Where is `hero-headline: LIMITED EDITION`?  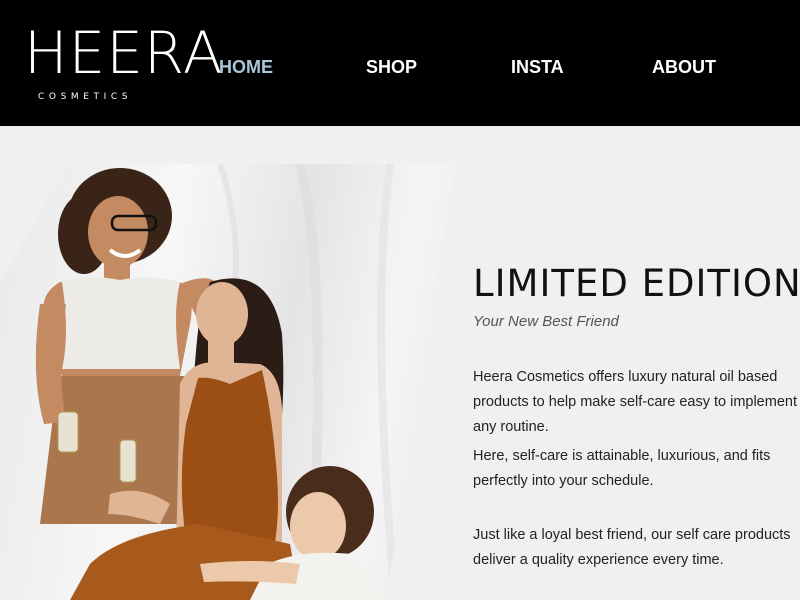 hero-headline: LIMITED EDITION is located at coordinates (636, 283).